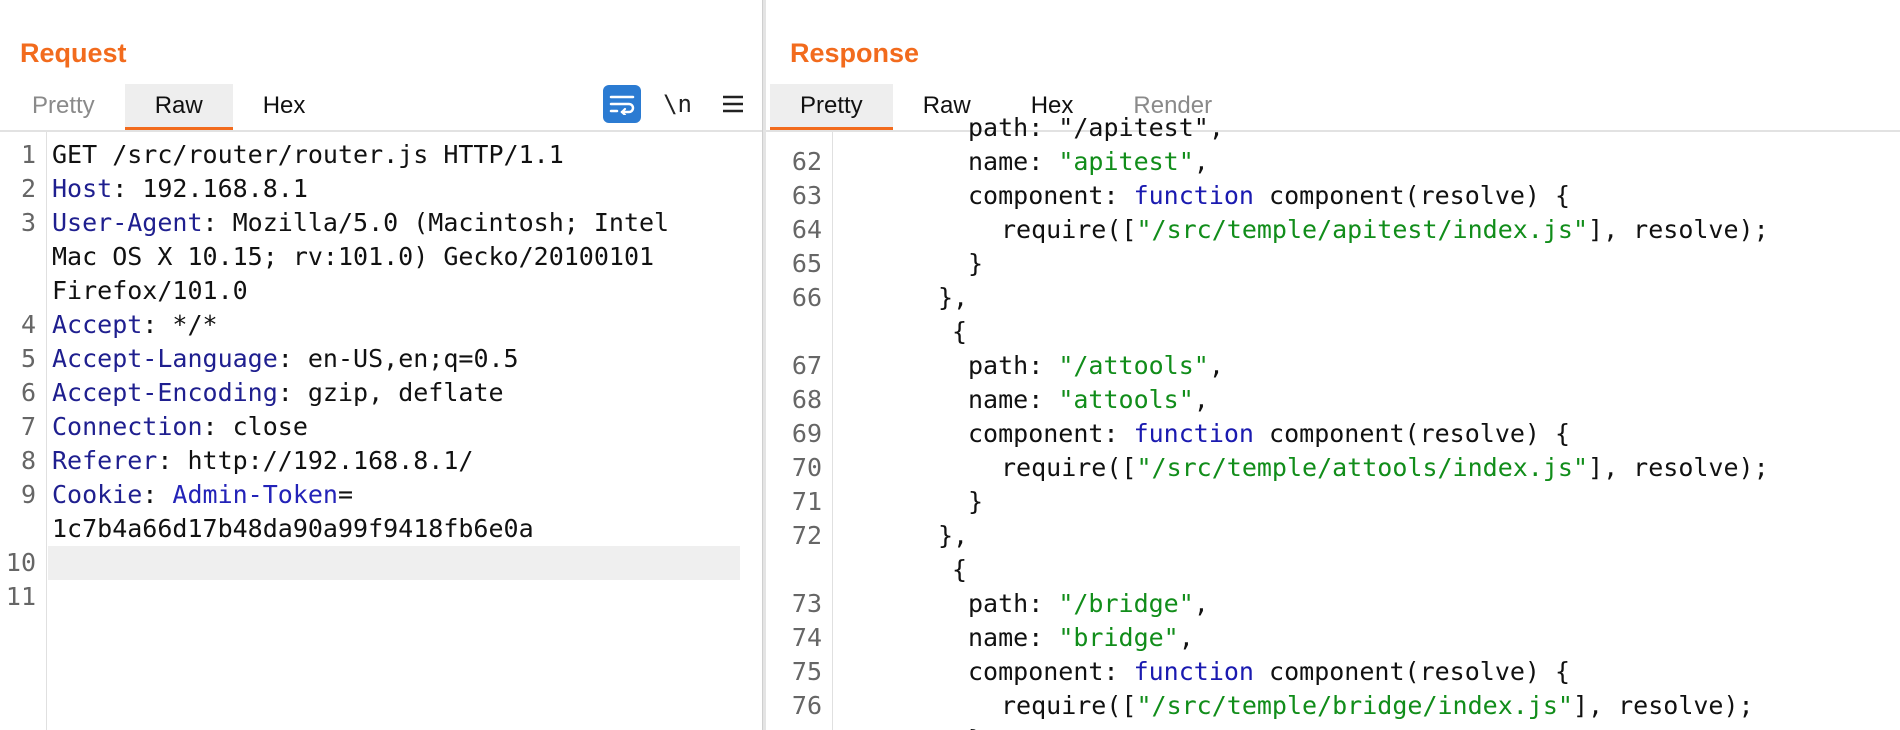  I want to click on partial-code: path: "/apitest",, so click(1096, 127).